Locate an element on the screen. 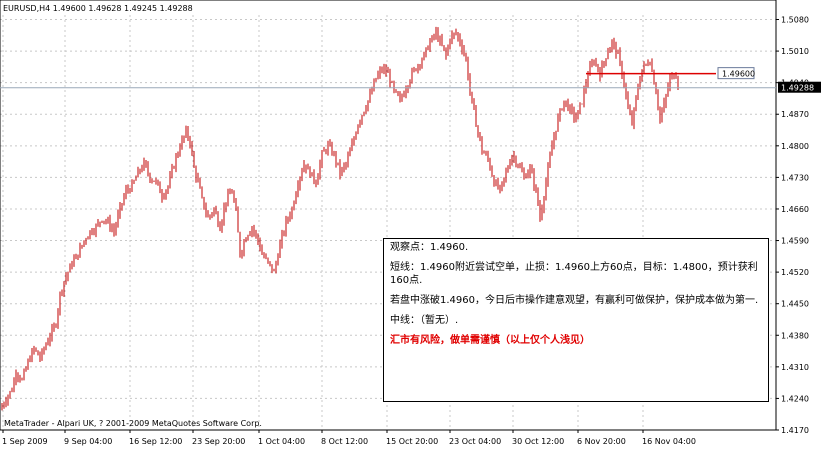 The width and height of the screenshot is (821, 451). time-tick-label: 30 Oct 12:00 is located at coordinates (538, 441).